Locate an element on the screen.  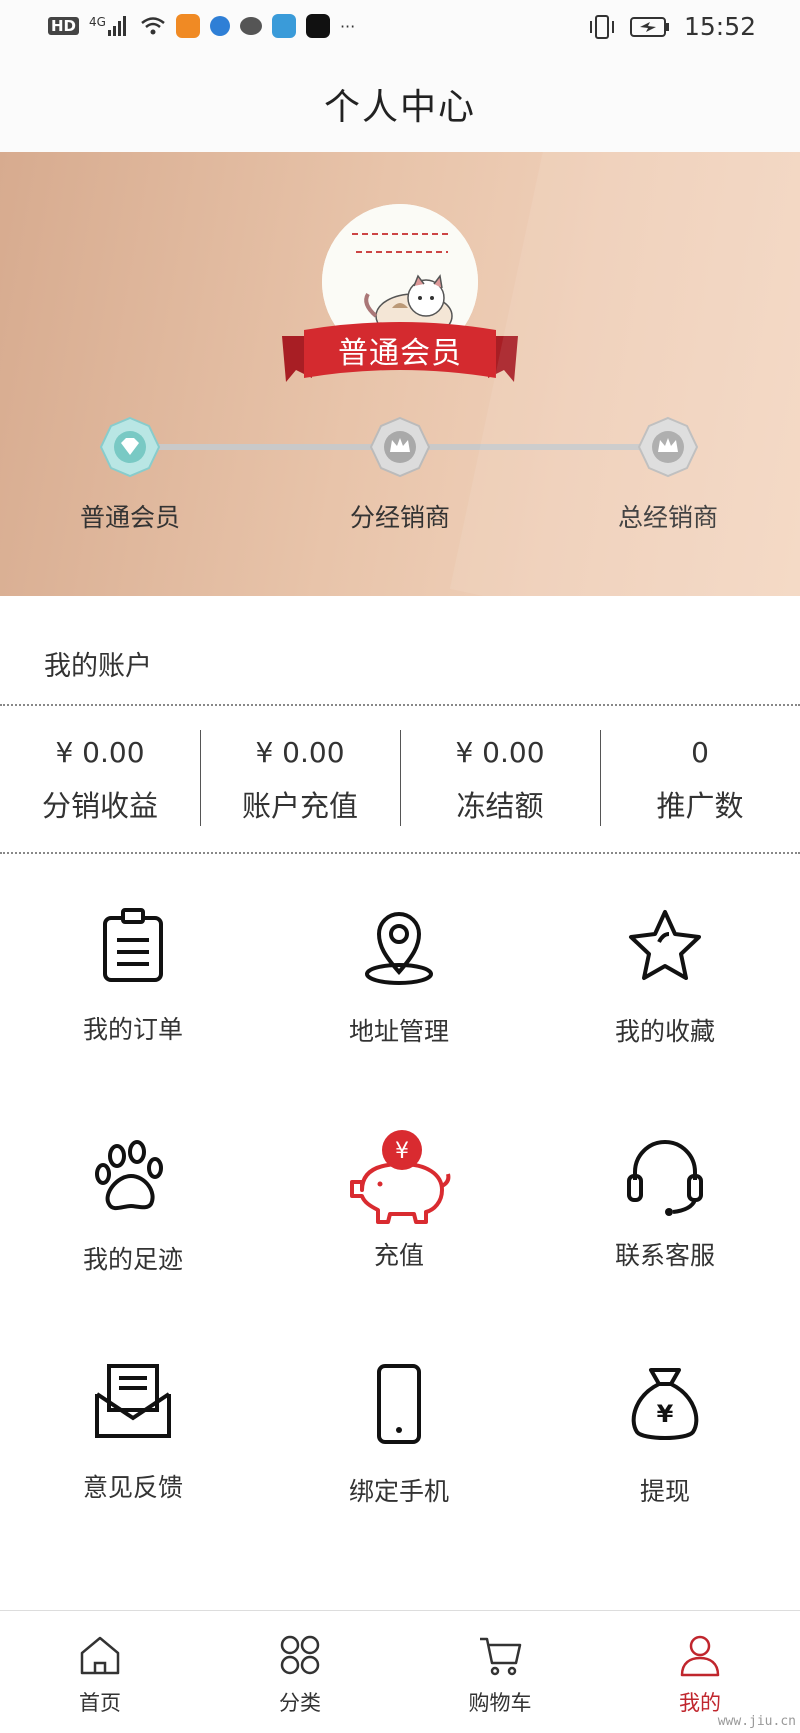
stat-label: 推广数 is located at coordinates (700, 806).